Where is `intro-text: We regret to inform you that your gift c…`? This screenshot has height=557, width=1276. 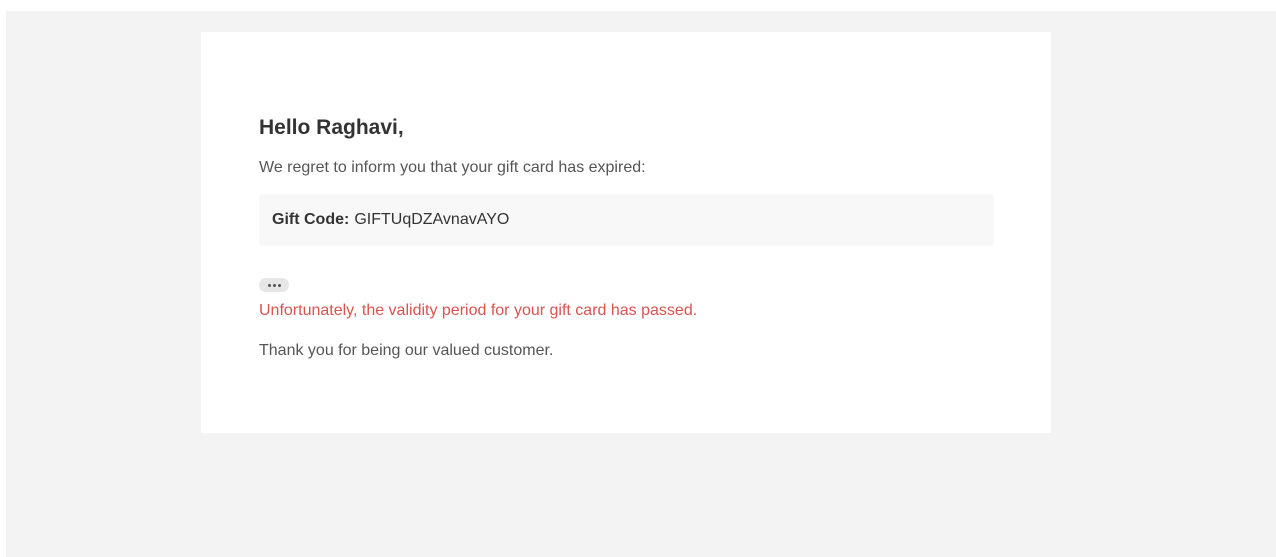
intro-text: We regret to inform you that your gift c… is located at coordinates (452, 167).